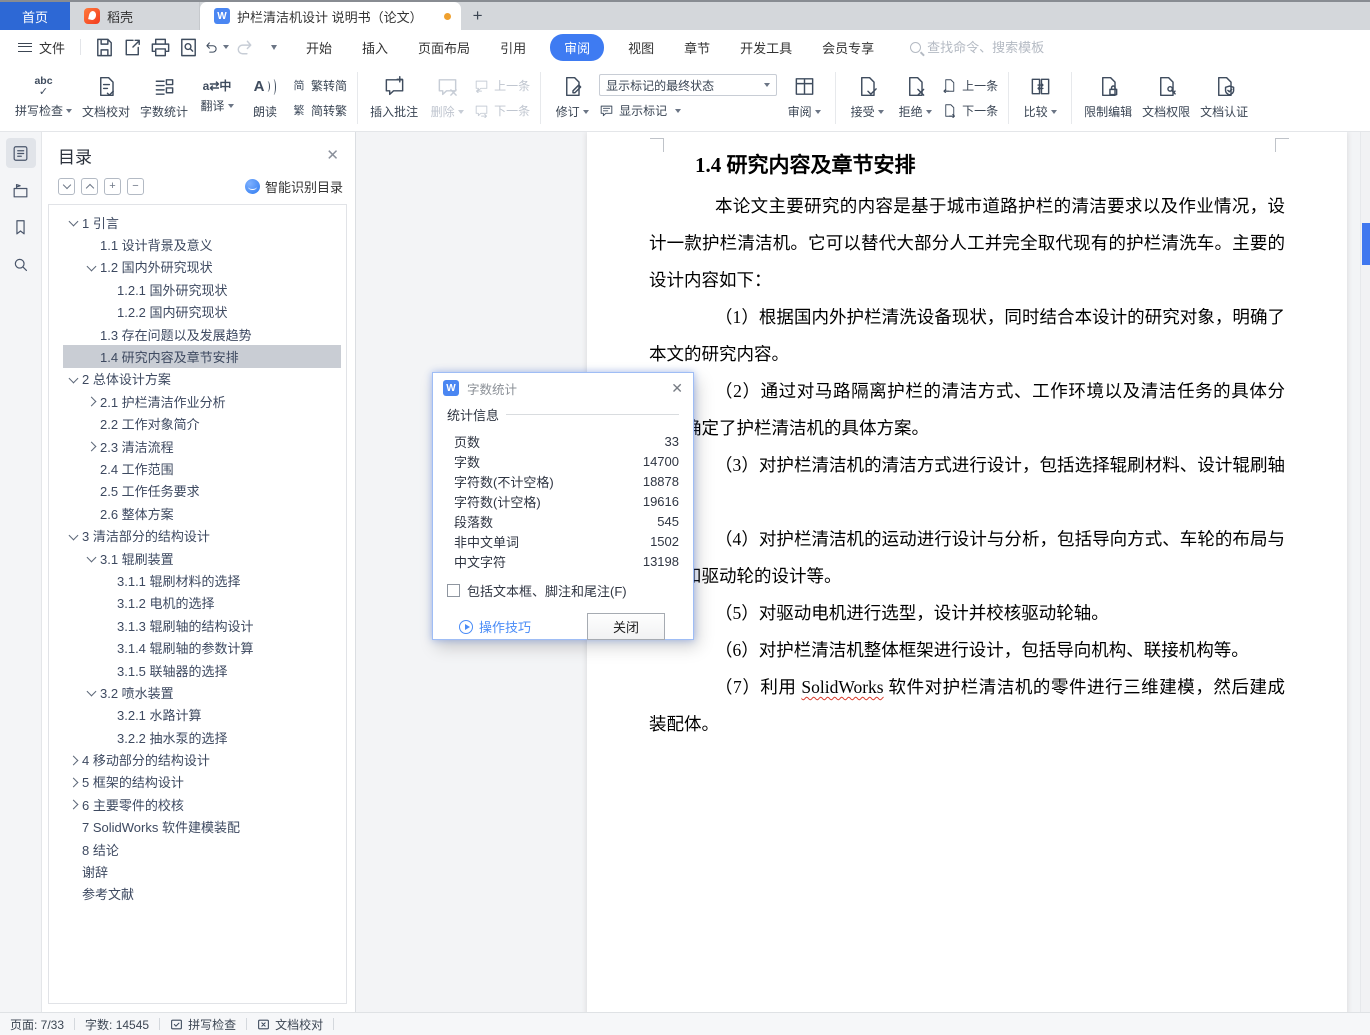  What do you see at coordinates (41, 47) in the screenshot?
I see `file-menu-button: 文件` at bounding box center [41, 47].